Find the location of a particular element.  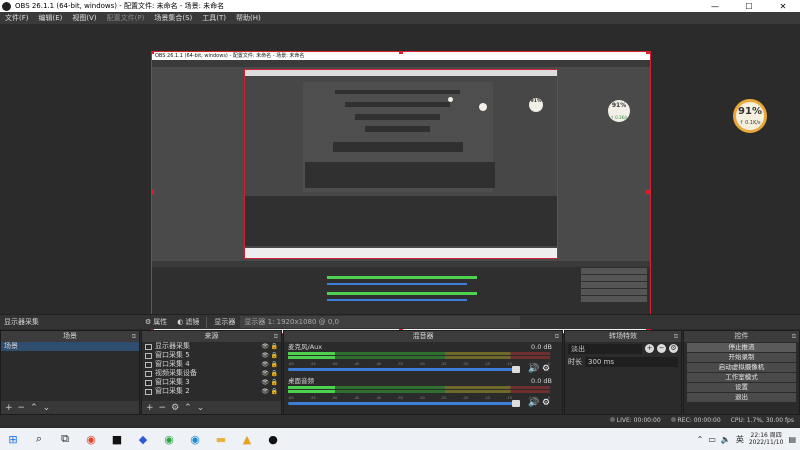

chrome-icon: ◉ is located at coordinates (91, 439).